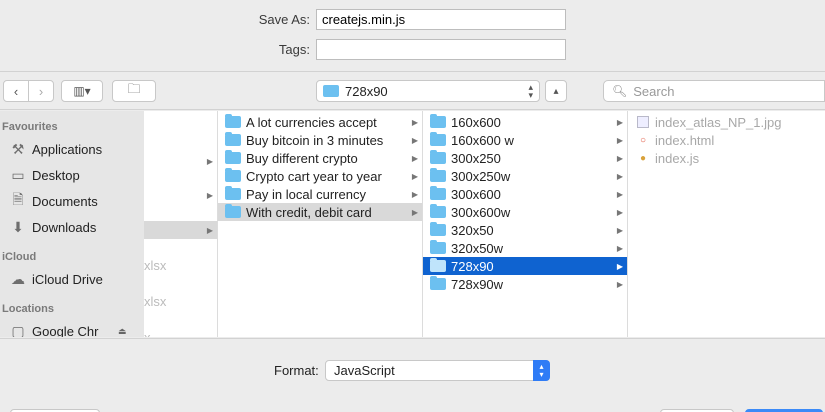 This screenshot has width=825, height=412. What do you see at coordinates (482, 140) in the screenshot?
I see `folder-name: 160x600 w` at bounding box center [482, 140].